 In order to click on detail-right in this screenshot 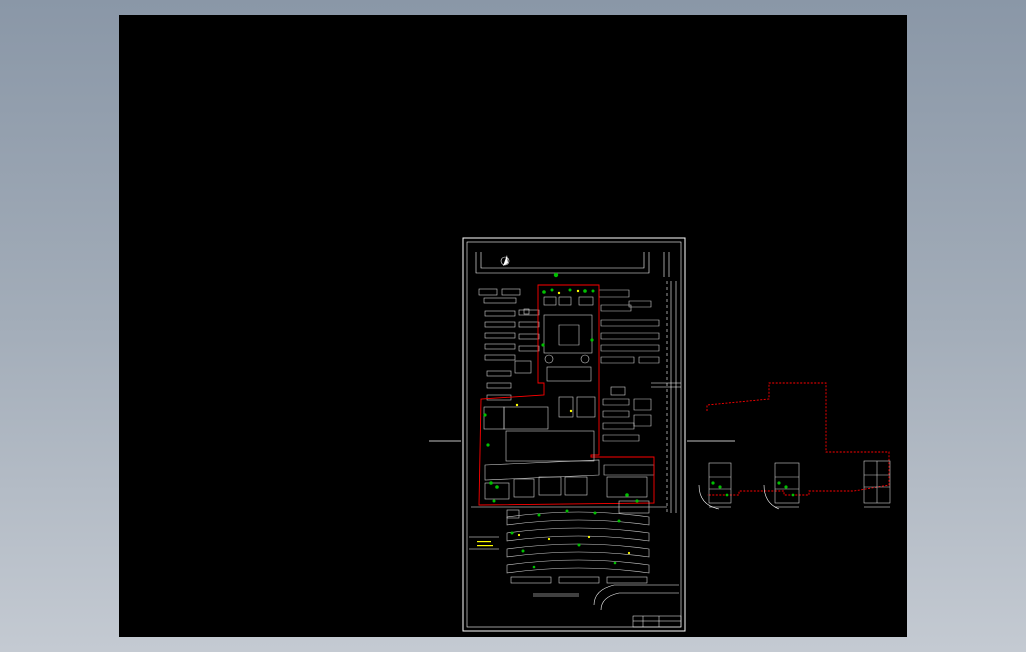, I will do `click(877, 482)`.